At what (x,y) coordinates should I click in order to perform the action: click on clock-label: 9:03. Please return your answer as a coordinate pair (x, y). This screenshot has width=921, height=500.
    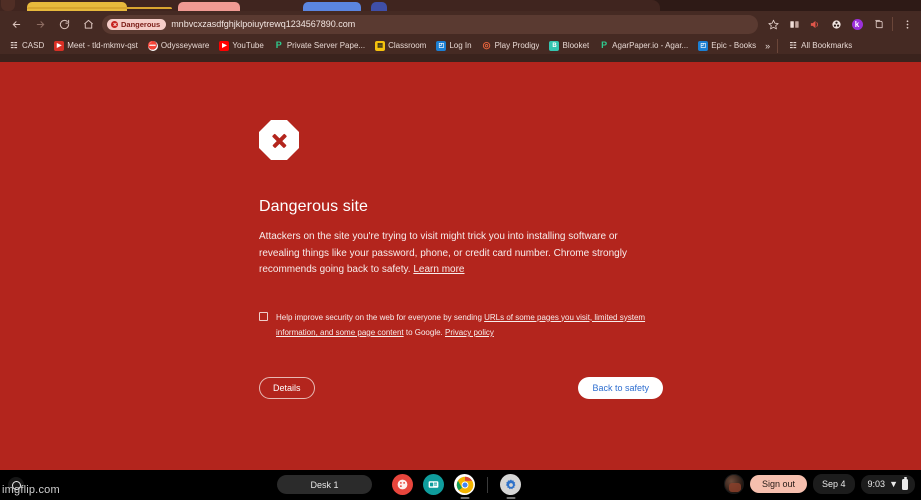
    Looking at the image, I should click on (876, 484).